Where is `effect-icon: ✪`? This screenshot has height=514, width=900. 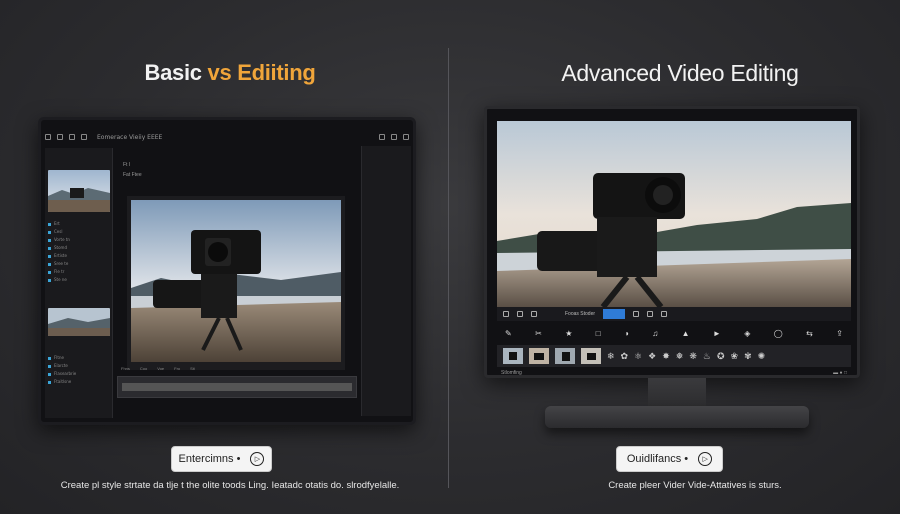
effect-icon: ✪ is located at coordinates (721, 356).